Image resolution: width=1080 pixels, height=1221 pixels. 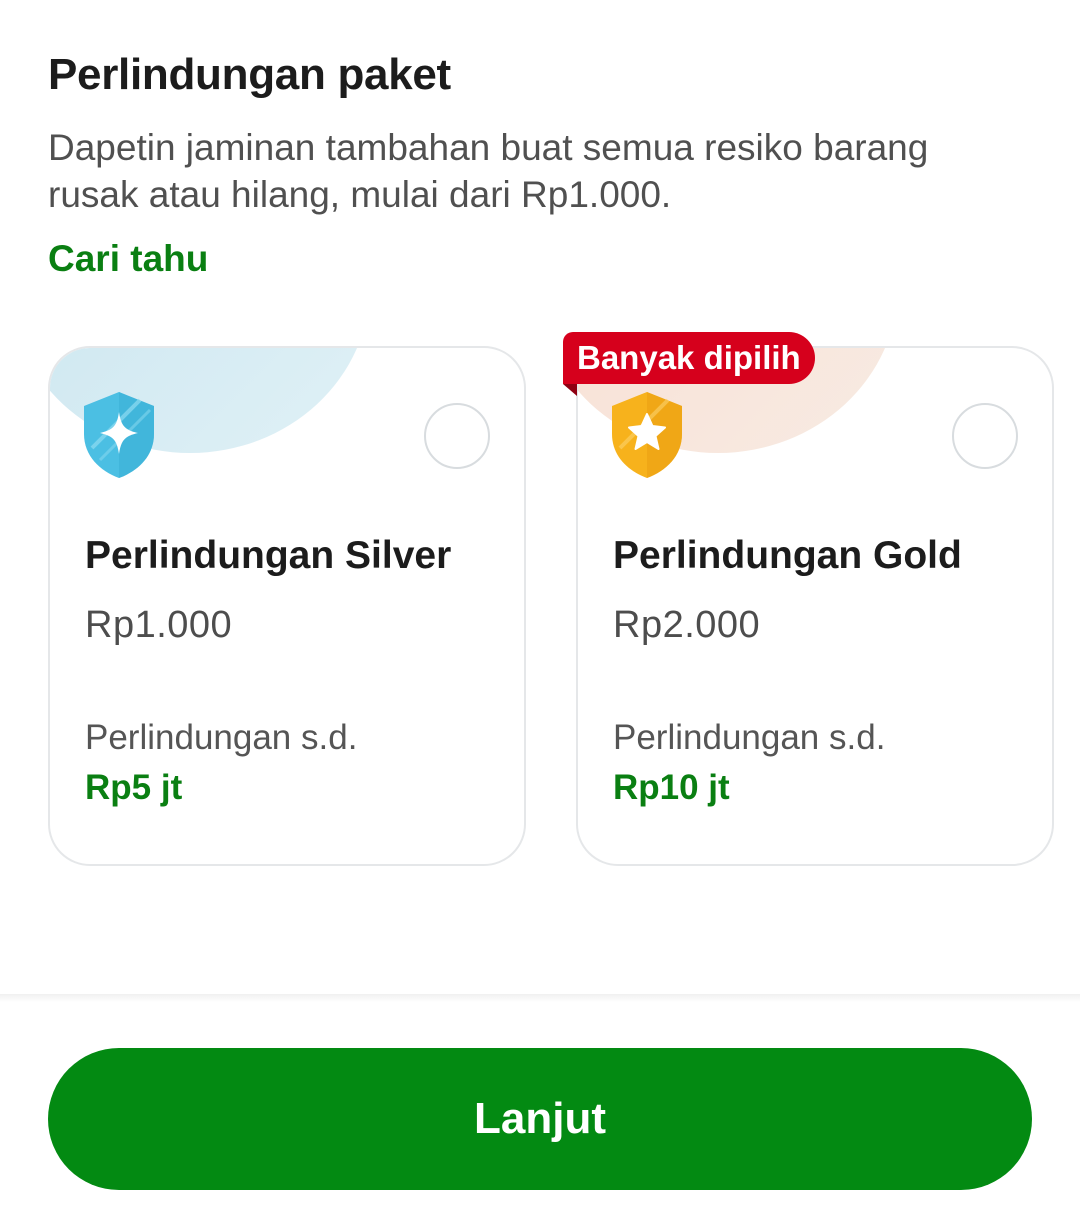 I want to click on footer-divider, so click(x=540, y=998).